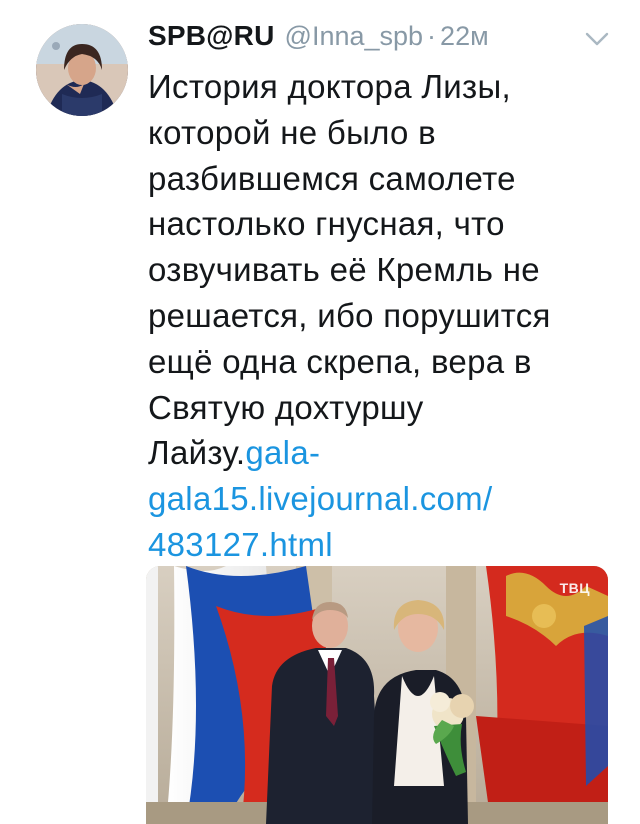 This screenshot has height=824, width=640. What do you see at coordinates (332, 178) in the screenshot?
I see `tweet-text-line: разбившемся самолете` at bounding box center [332, 178].